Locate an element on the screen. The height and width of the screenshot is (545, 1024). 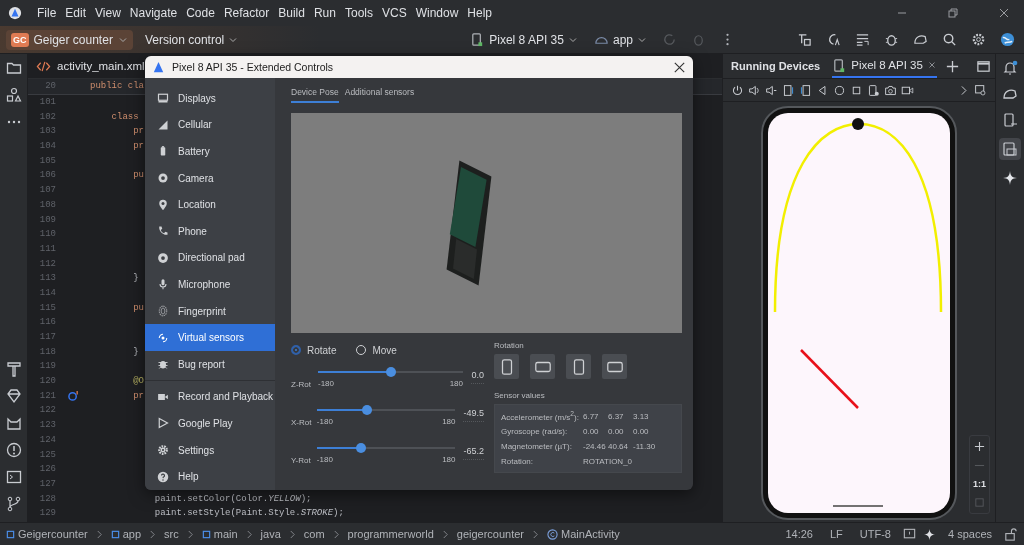
camera-icon is located at coordinates (890, 90).